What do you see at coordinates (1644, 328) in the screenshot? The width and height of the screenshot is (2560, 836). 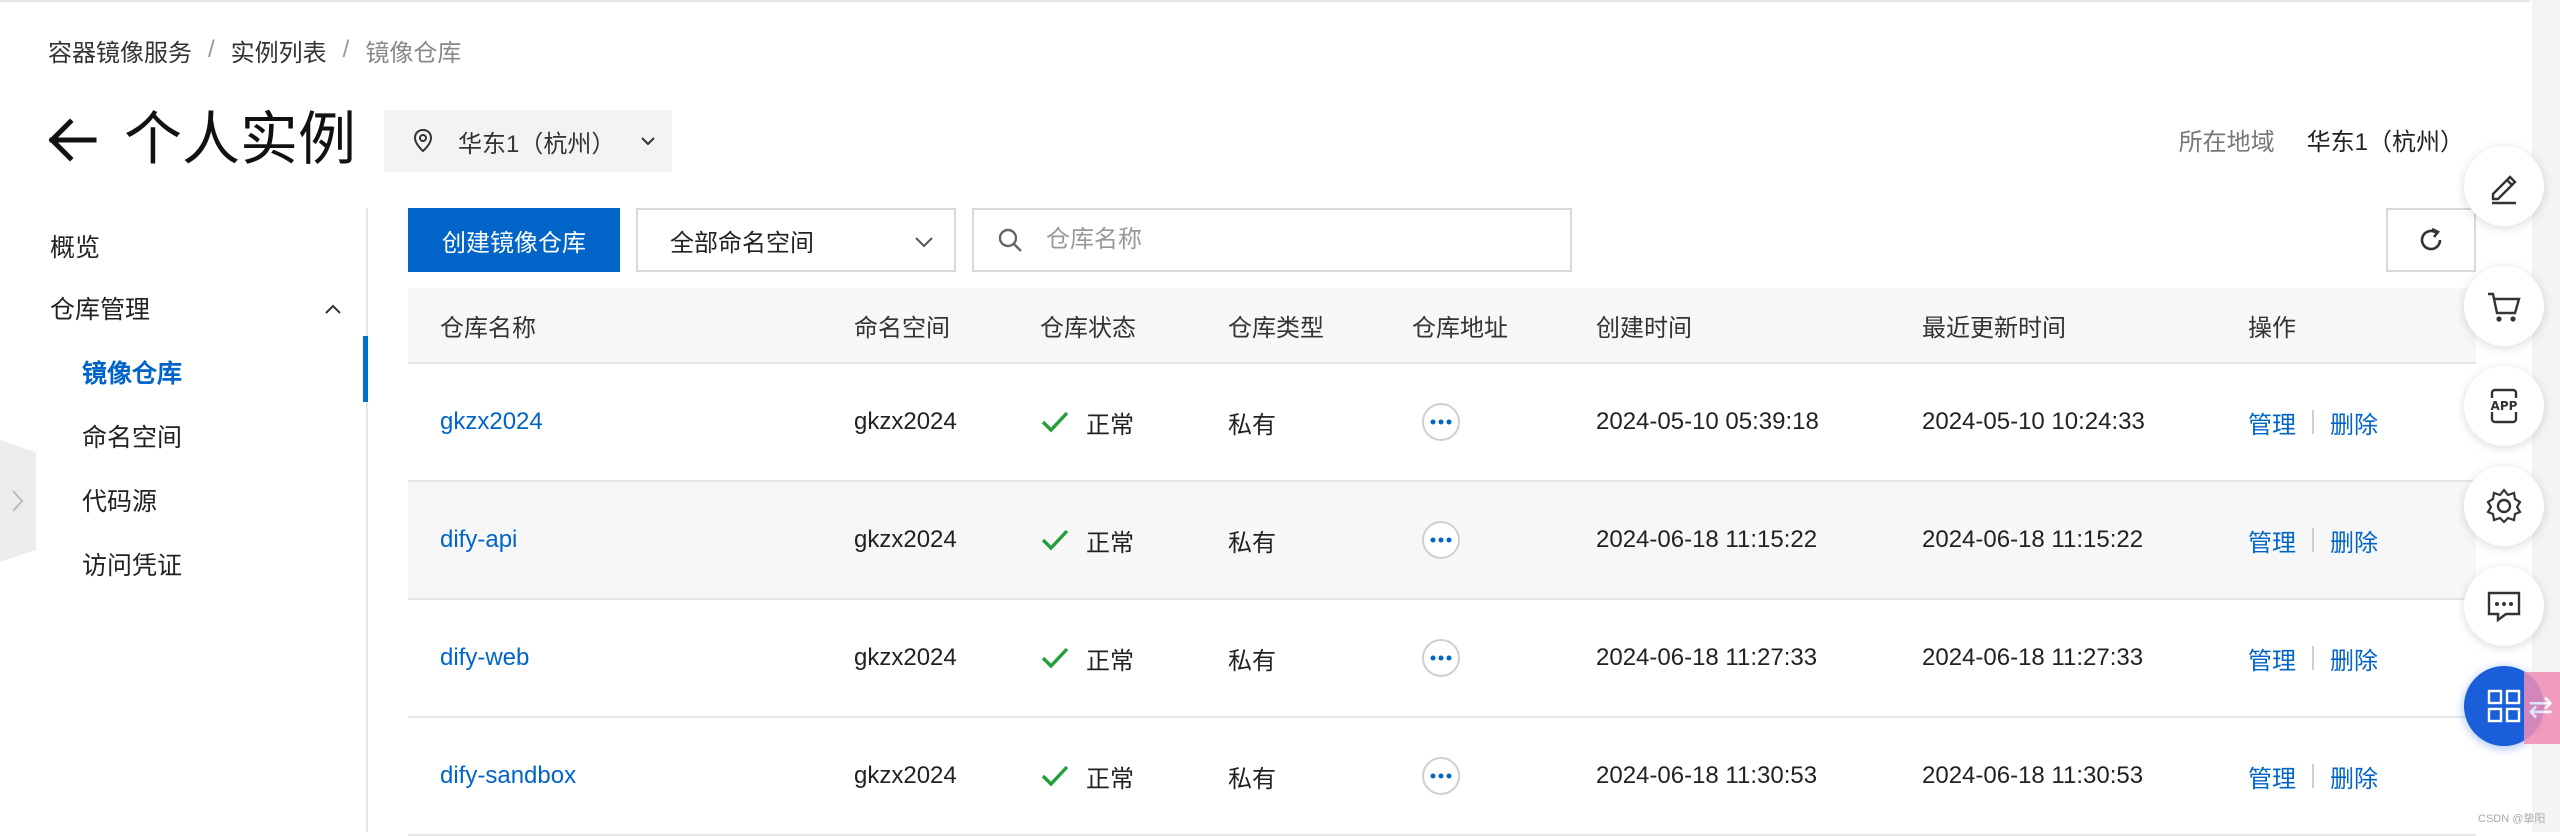 I see `col-header-created: 创建时间` at bounding box center [1644, 328].